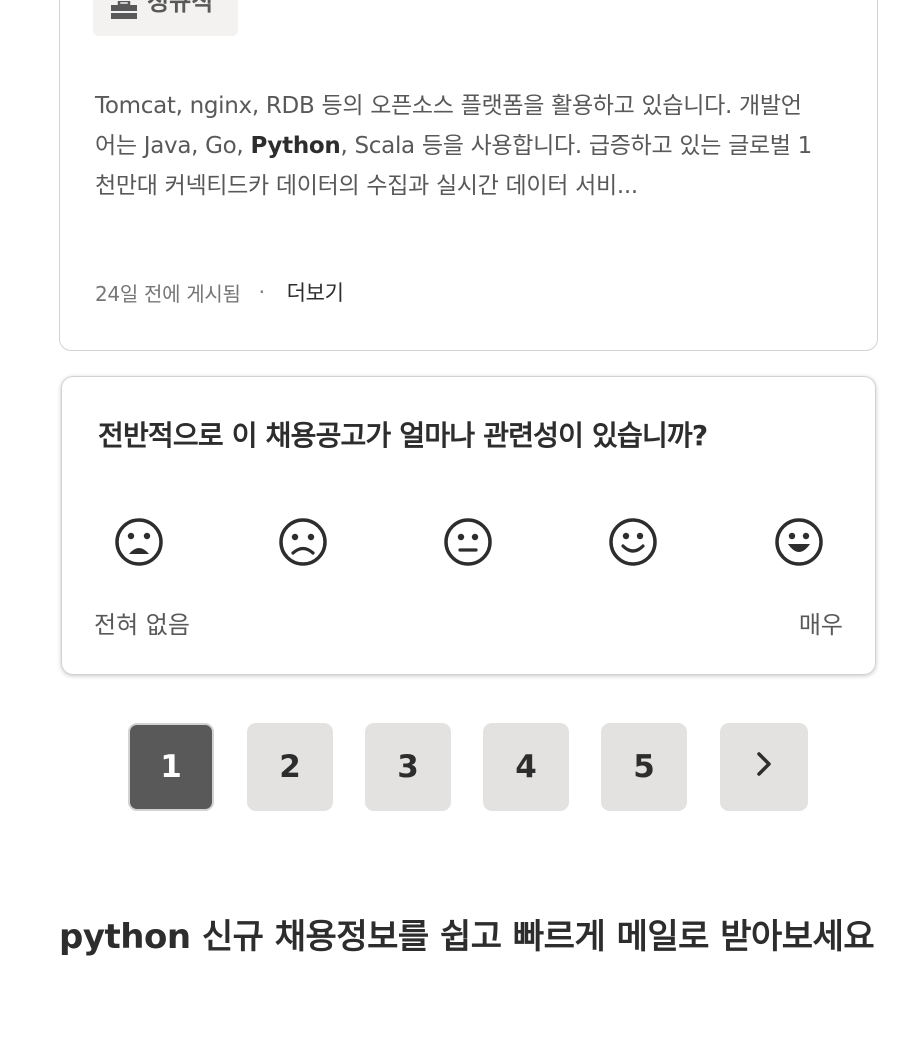 The width and height of the screenshot is (905, 1053). What do you see at coordinates (644, 767) in the screenshot?
I see `page-button-5: 5` at bounding box center [644, 767].